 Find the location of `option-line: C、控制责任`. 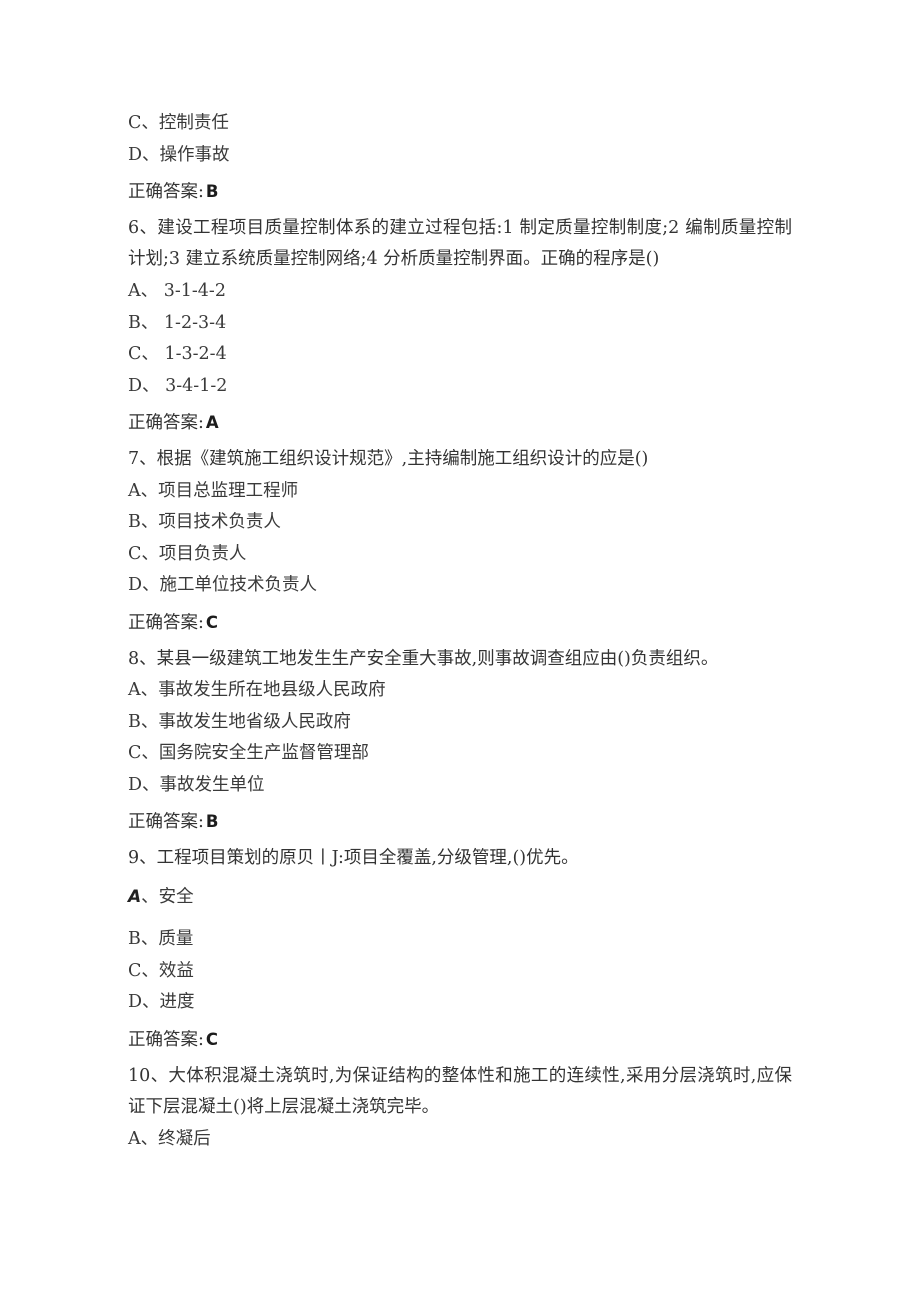

option-line: C、控制责任 is located at coordinates (460, 124).